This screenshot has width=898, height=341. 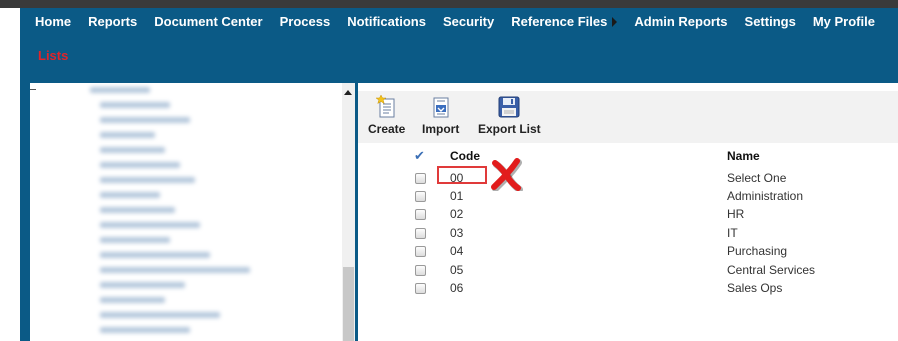 What do you see at coordinates (732, 233) in the screenshot?
I see `row-name: IT` at bounding box center [732, 233].